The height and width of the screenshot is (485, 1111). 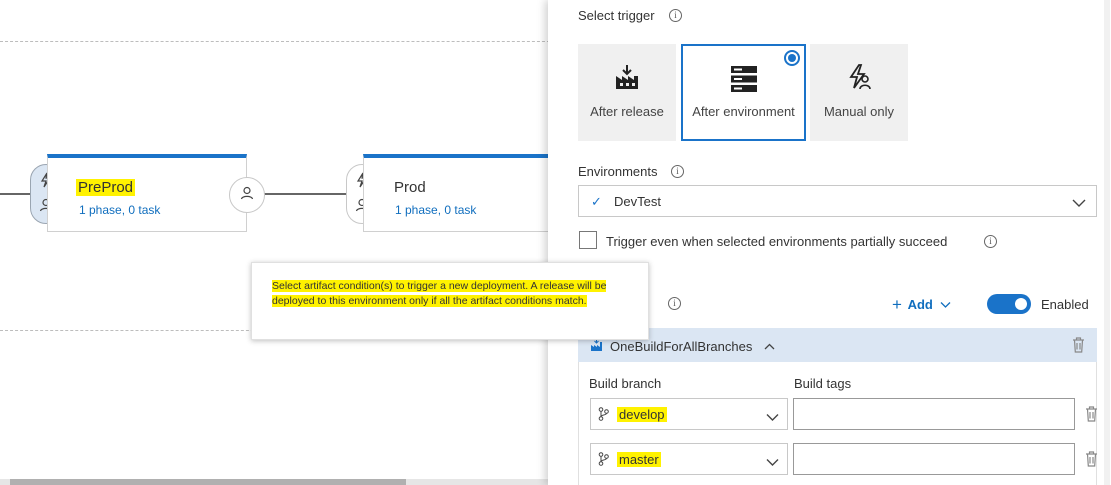 What do you see at coordinates (837, 345) in the screenshot?
I see `artifact-header: OneBuildForAllBranches` at bounding box center [837, 345].